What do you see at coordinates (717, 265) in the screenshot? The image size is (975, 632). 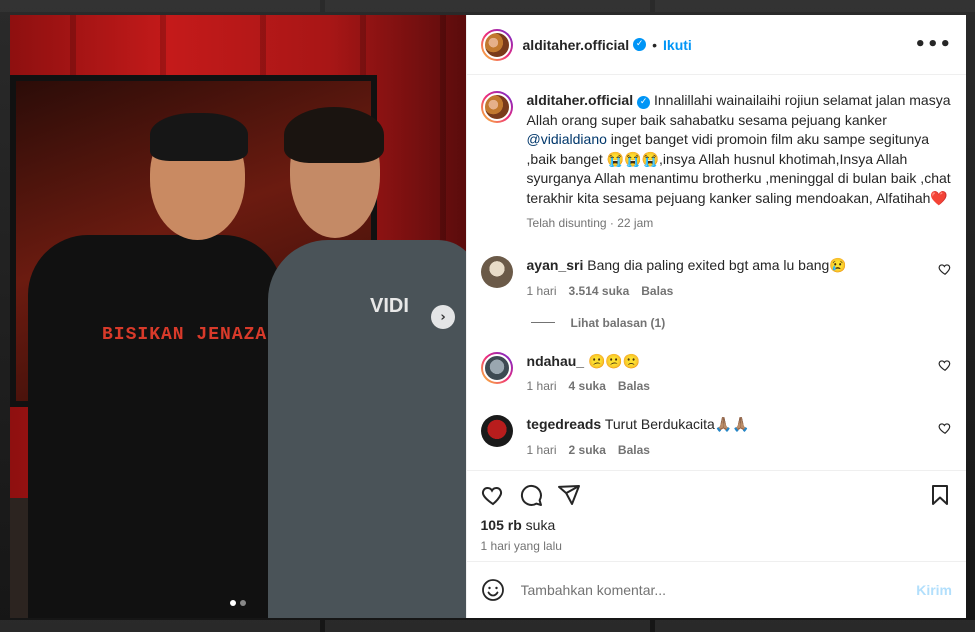 I see `comment-content: Bang dia paling exited bgt ama lu bang😢` at bounding box center [717, 265].